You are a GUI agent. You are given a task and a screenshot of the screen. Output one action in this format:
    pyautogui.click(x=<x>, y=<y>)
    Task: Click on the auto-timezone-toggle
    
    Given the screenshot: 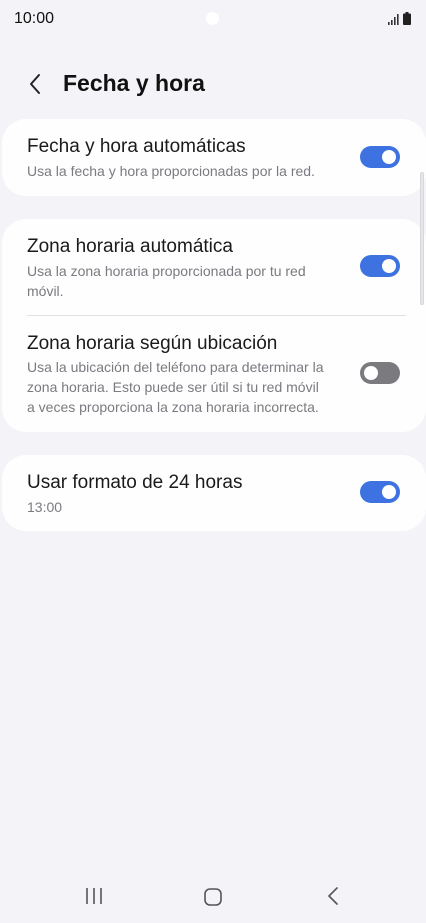 What is the action you would take?
    pyautogui.click(x=380, y=266)
    